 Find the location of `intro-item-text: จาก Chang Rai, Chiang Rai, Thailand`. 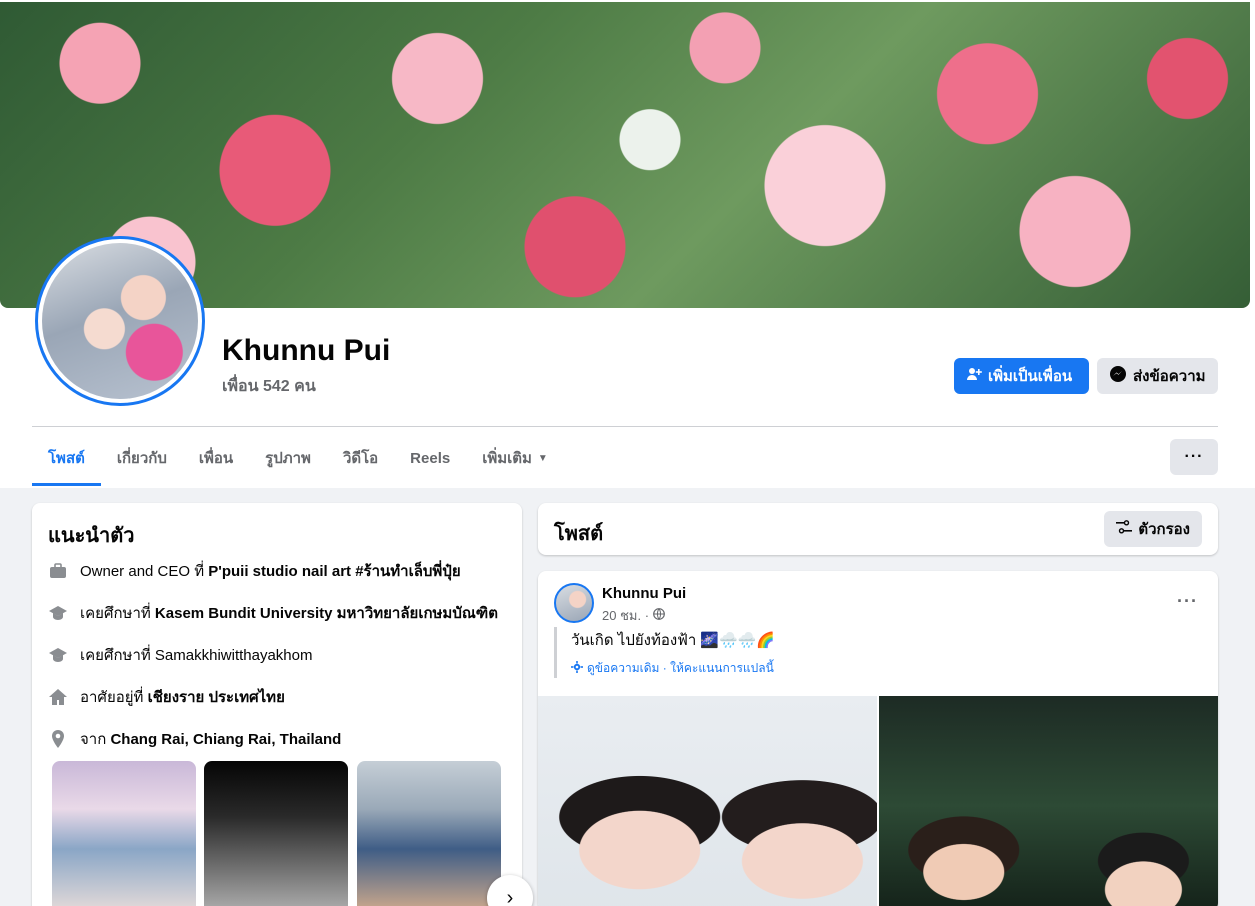

intro-item-text: จาก Chang Rai, Chiang Rai, Thailand is located at coordinates (211, 739).